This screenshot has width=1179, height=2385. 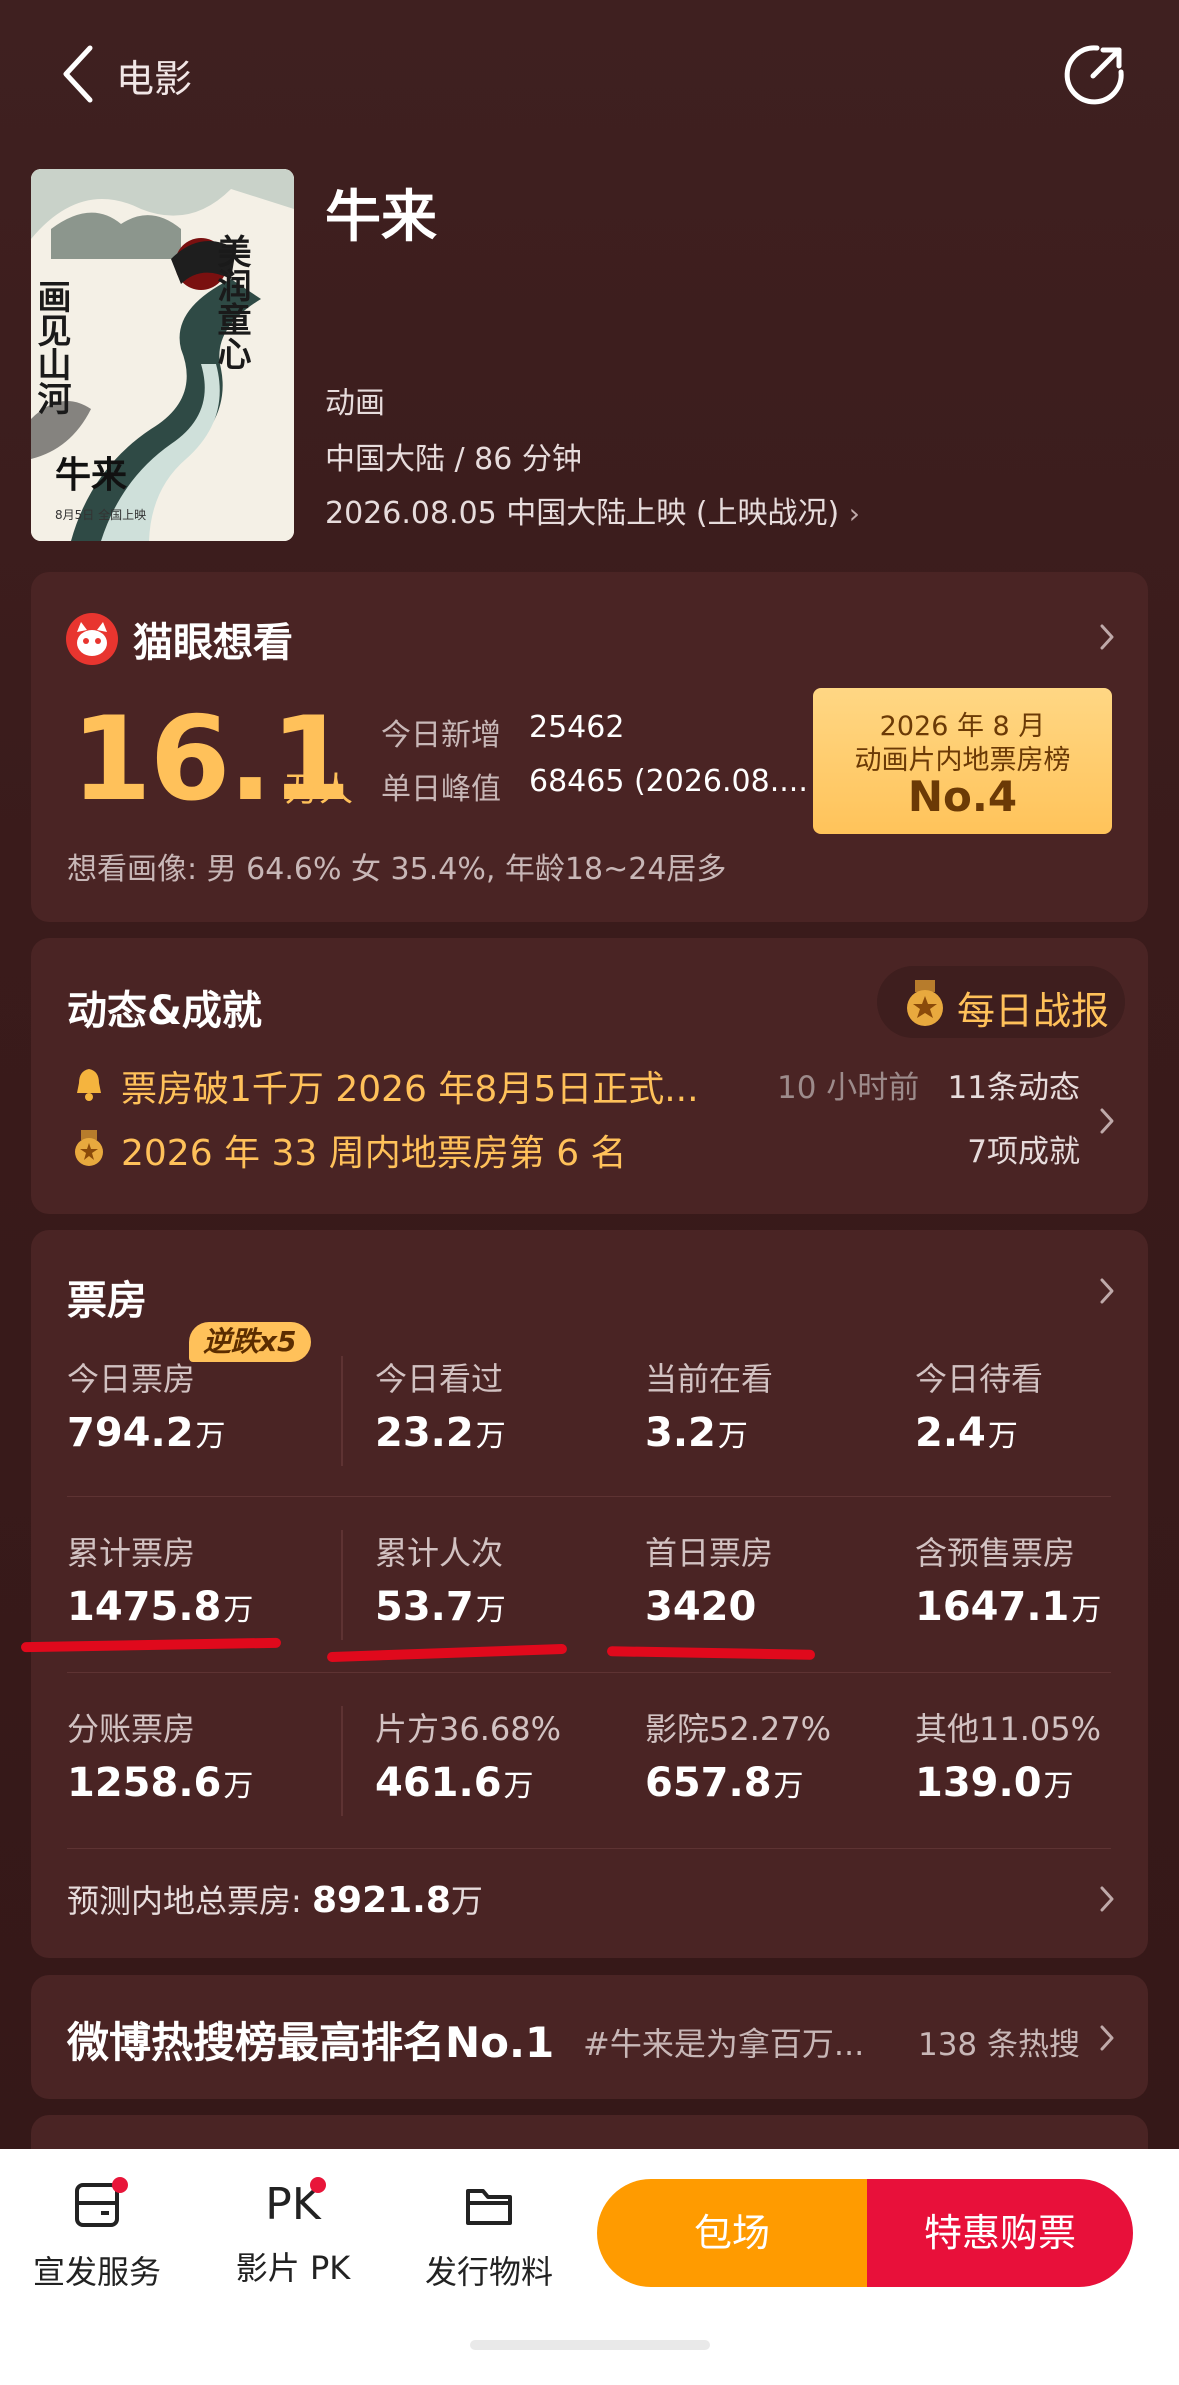 What do you see at coordinates (160, 1783) in the screenshot?
I see `cell-value: 1258.6万` at bounding box center [160, 1783].